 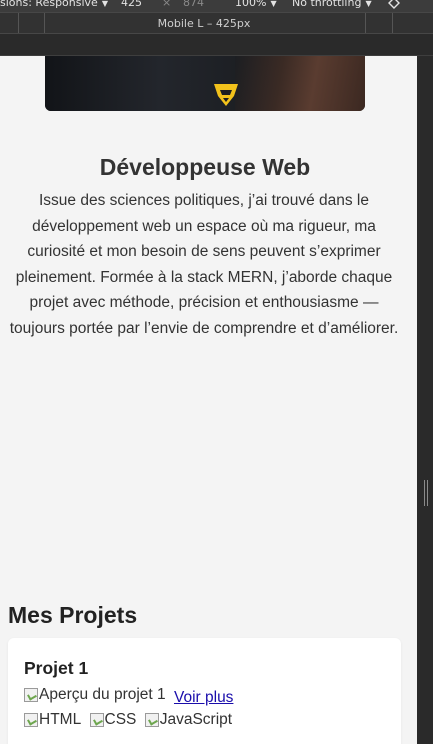 I want to click on ruler-bar, so click(x=216, y=45).